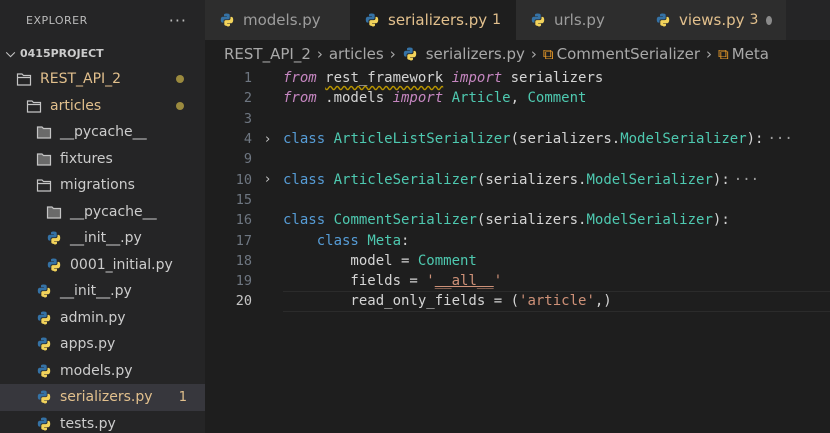 The image size is (830, 433). Describe the element at coordinates (517, 159) in the screenshot. I see `code-line: 9` at that location.